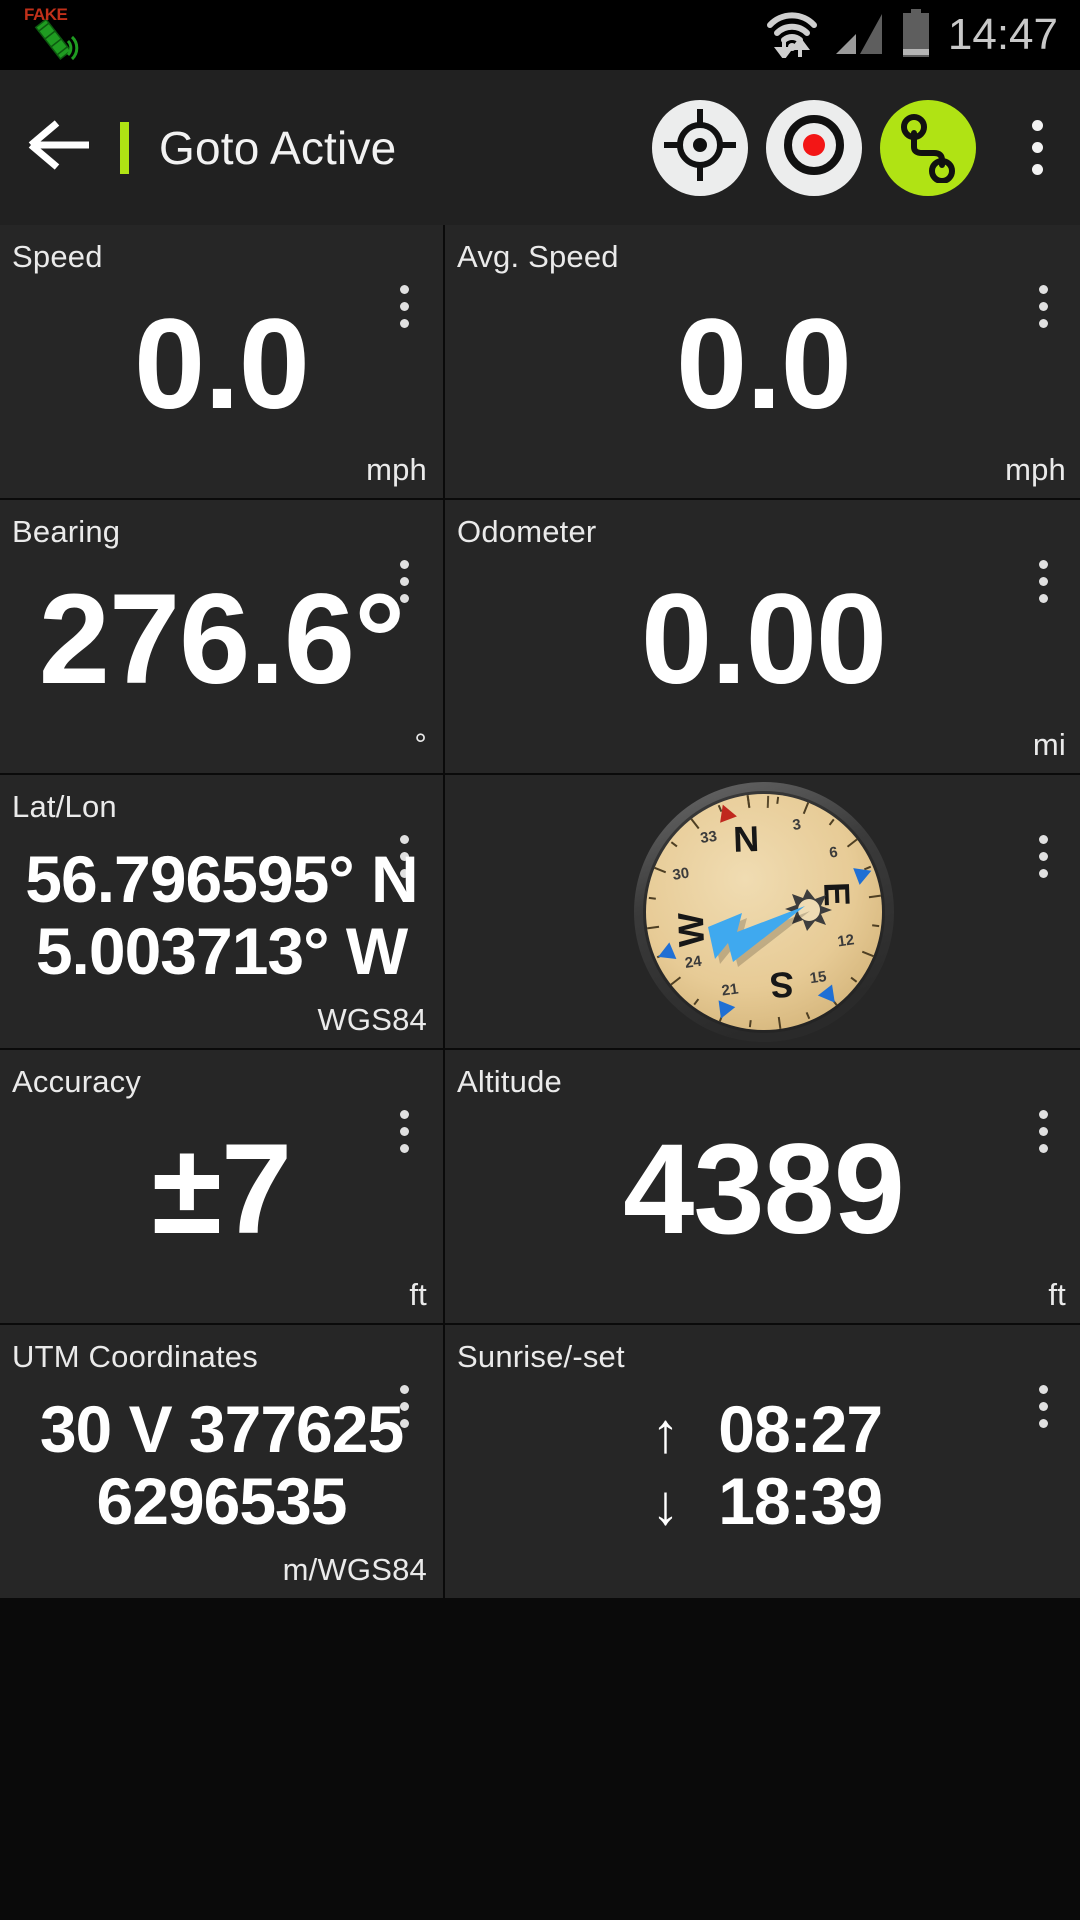 Image resolution: width=1080 pixels, height=1920 pixels. I want to click on tile-sunrise-sunset: Sunrise/-set ↑ 08:27 ↓ 18:39, so click(762, 1461).